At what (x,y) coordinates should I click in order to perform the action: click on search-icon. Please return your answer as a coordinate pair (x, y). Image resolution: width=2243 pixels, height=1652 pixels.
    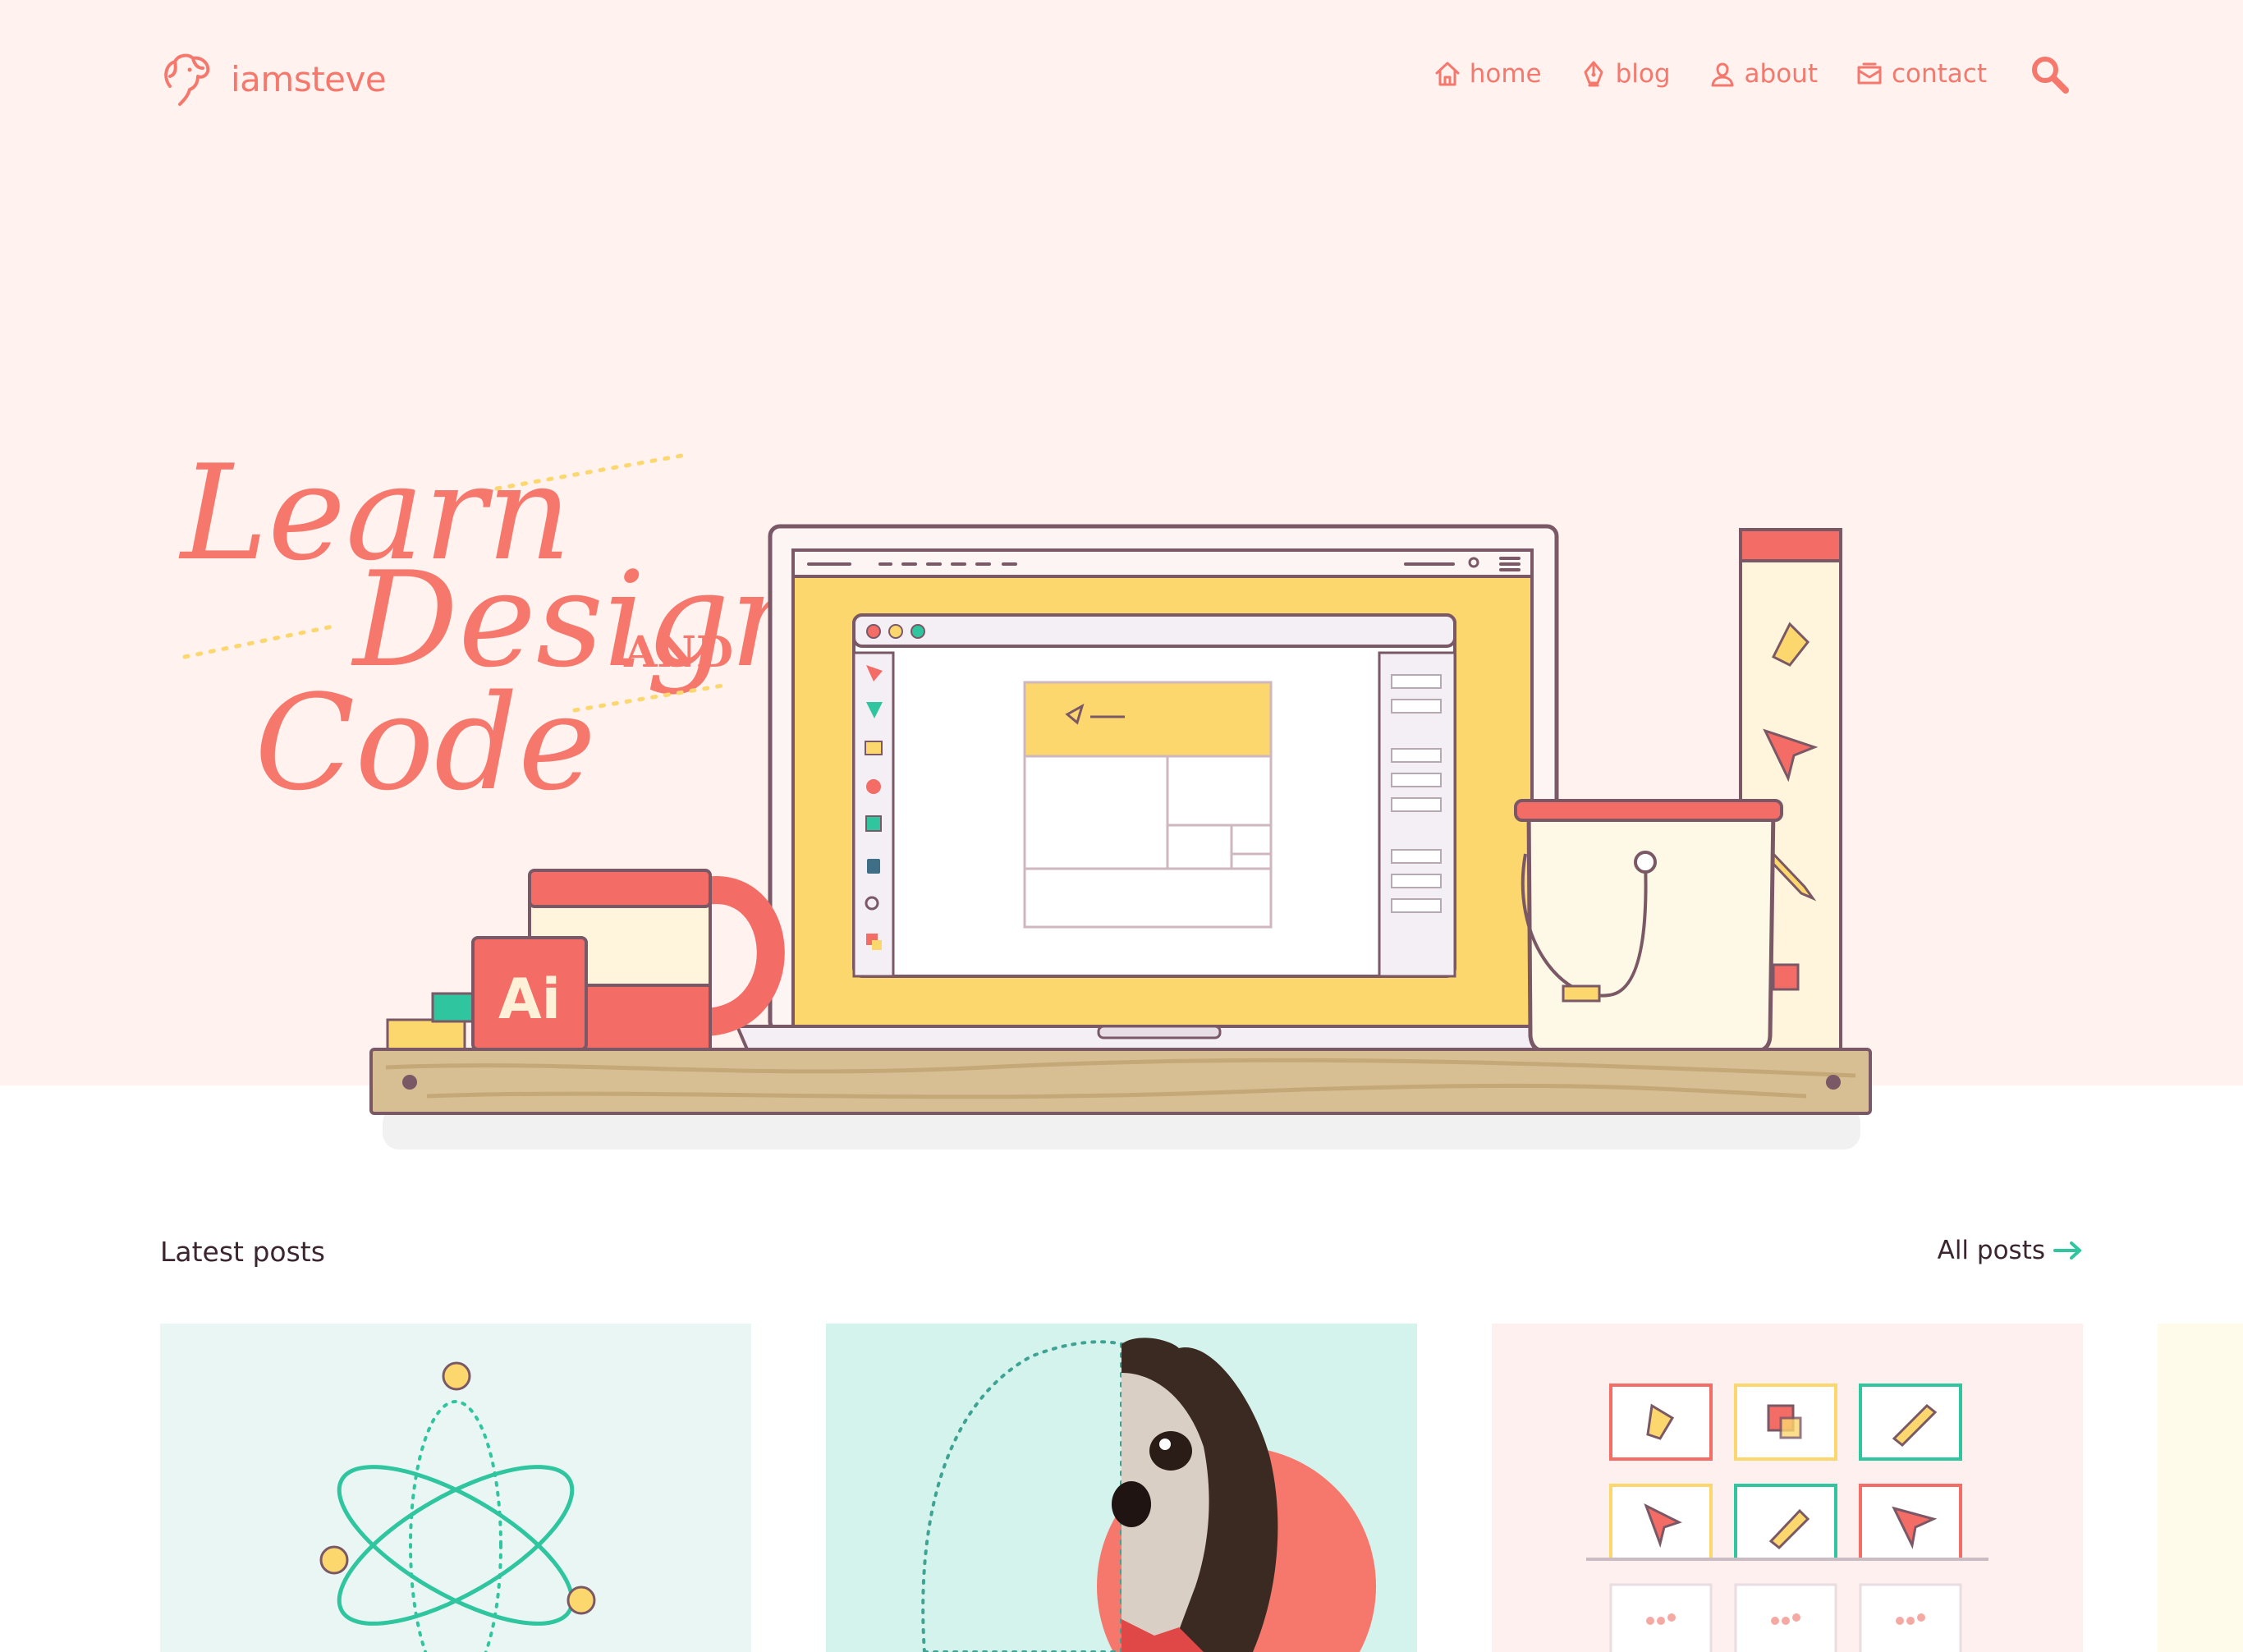
    Looking at the image, I should click on (2049, 74).